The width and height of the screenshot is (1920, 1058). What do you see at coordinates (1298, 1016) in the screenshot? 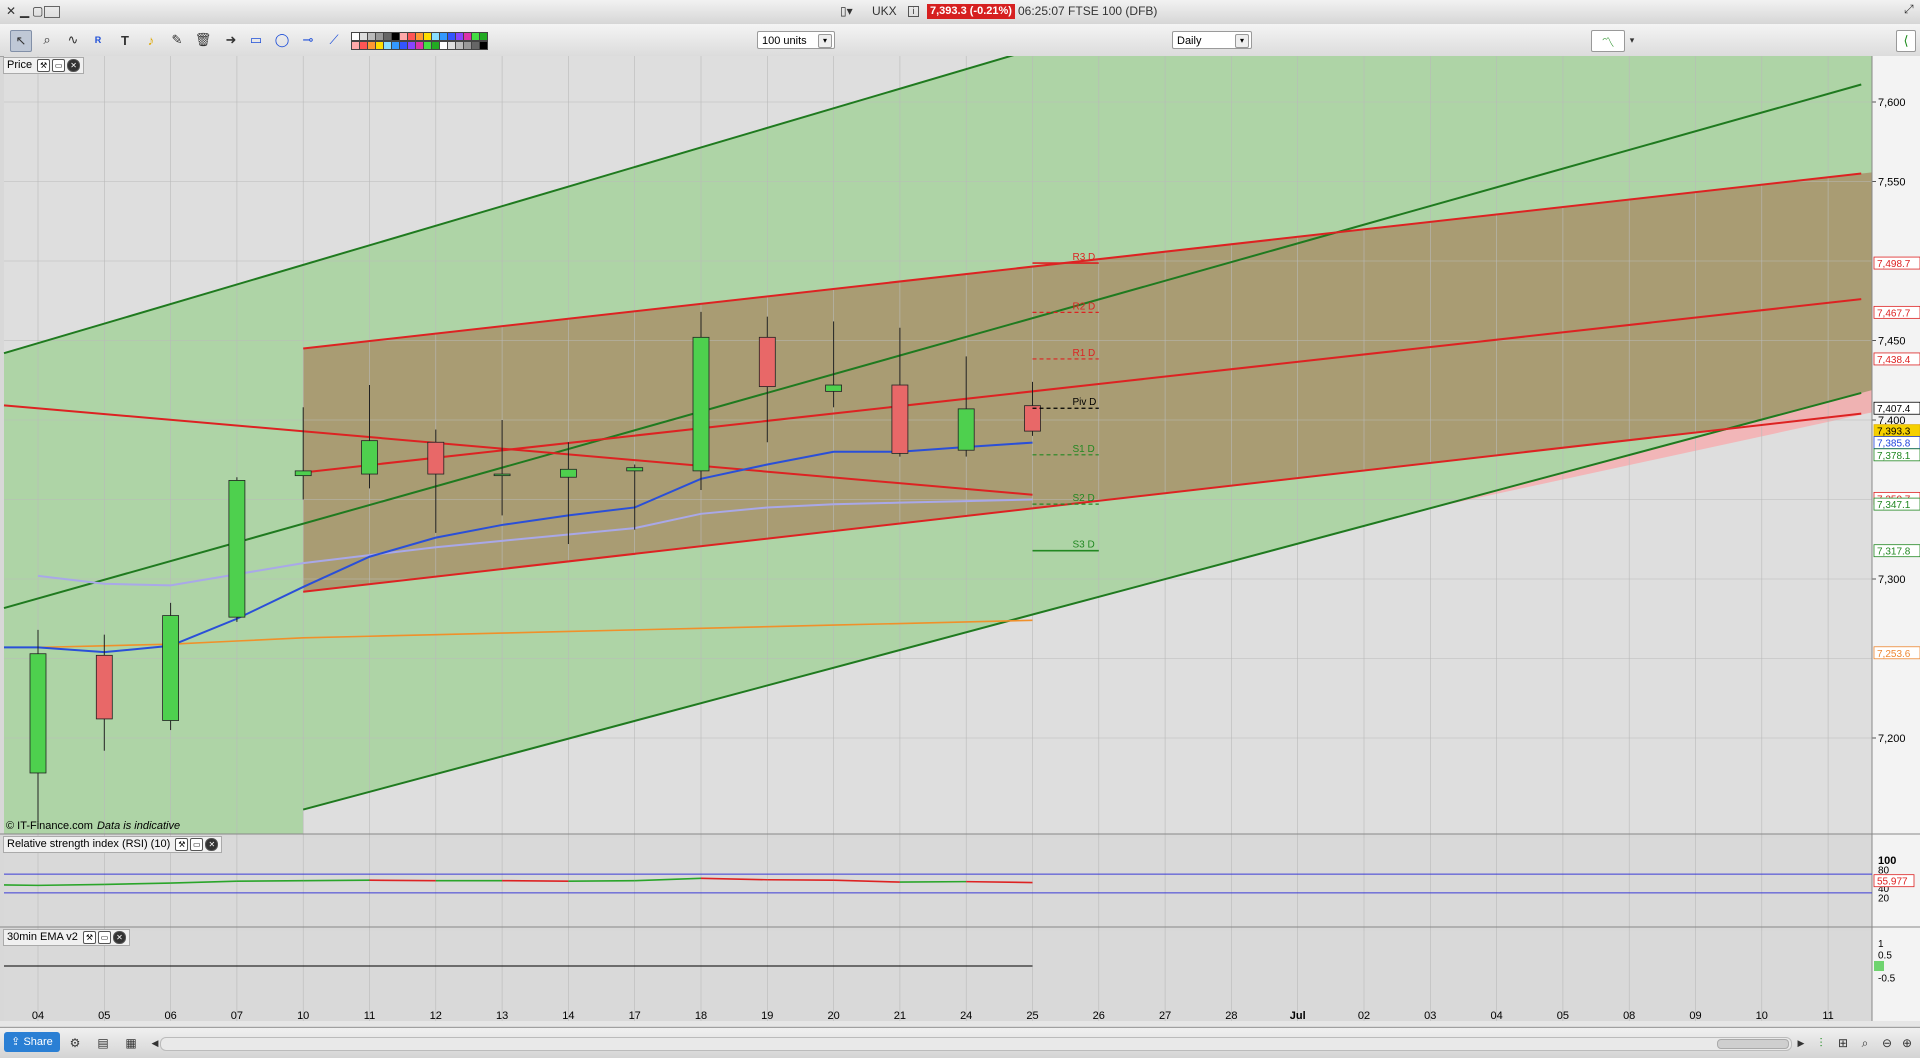
I see `date-axis-label: Jul` at bounding box center [1298, 1016].